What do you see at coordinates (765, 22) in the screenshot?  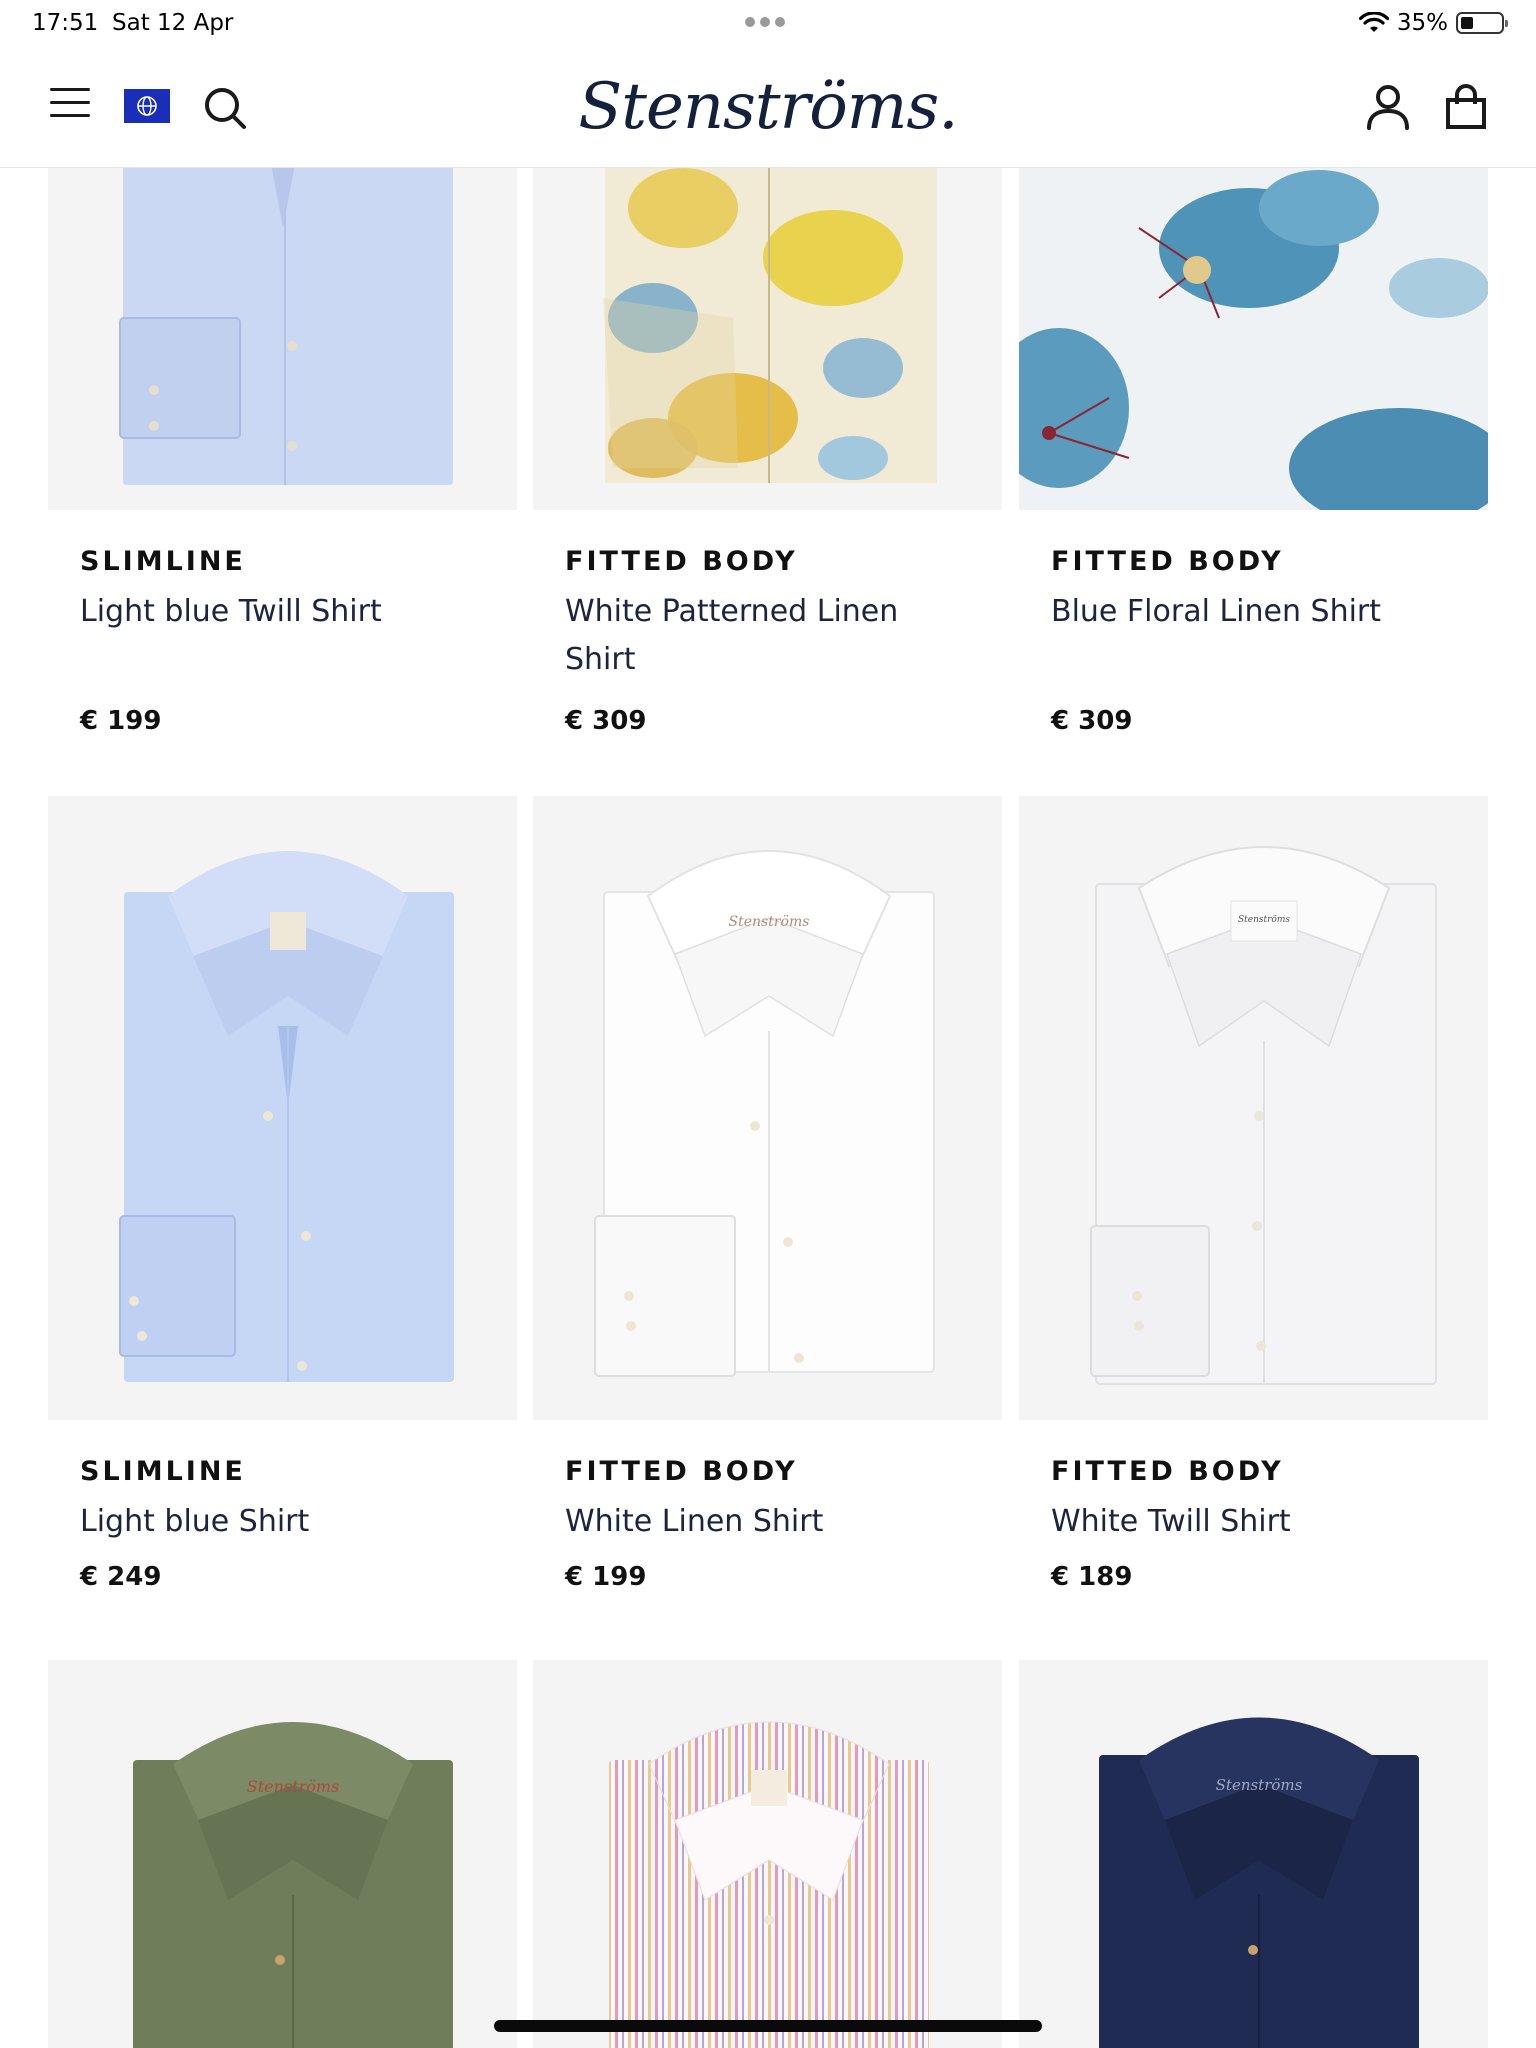 I see `multitasking-dots-icon` at bounding box center [765, 22].